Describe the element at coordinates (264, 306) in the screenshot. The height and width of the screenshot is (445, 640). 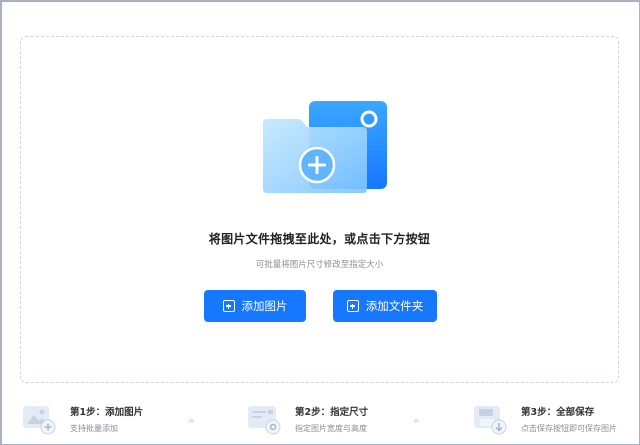
I see `add-image-label: 添加图片` at that location.